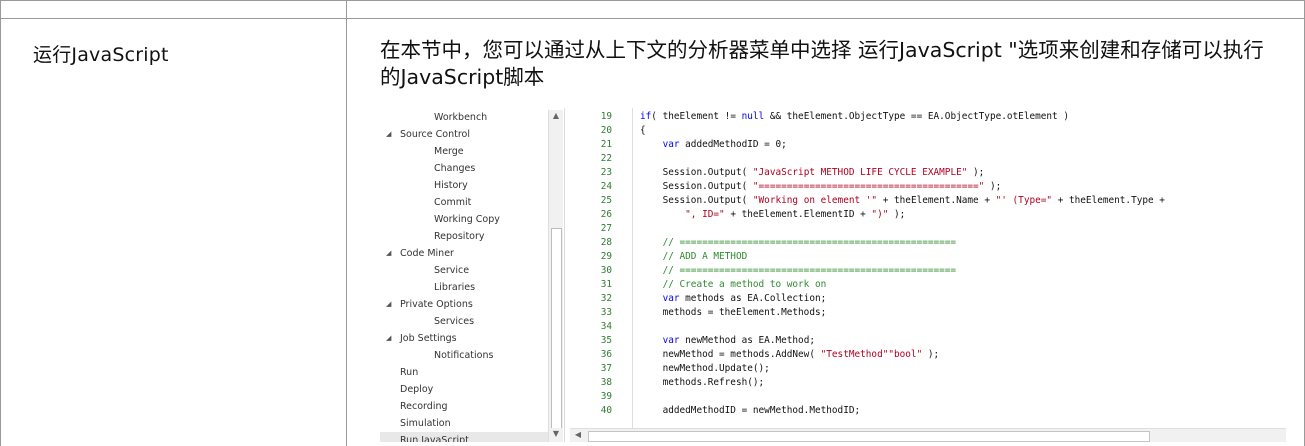  I want to click on tree-item: Services, so click(454, 321).